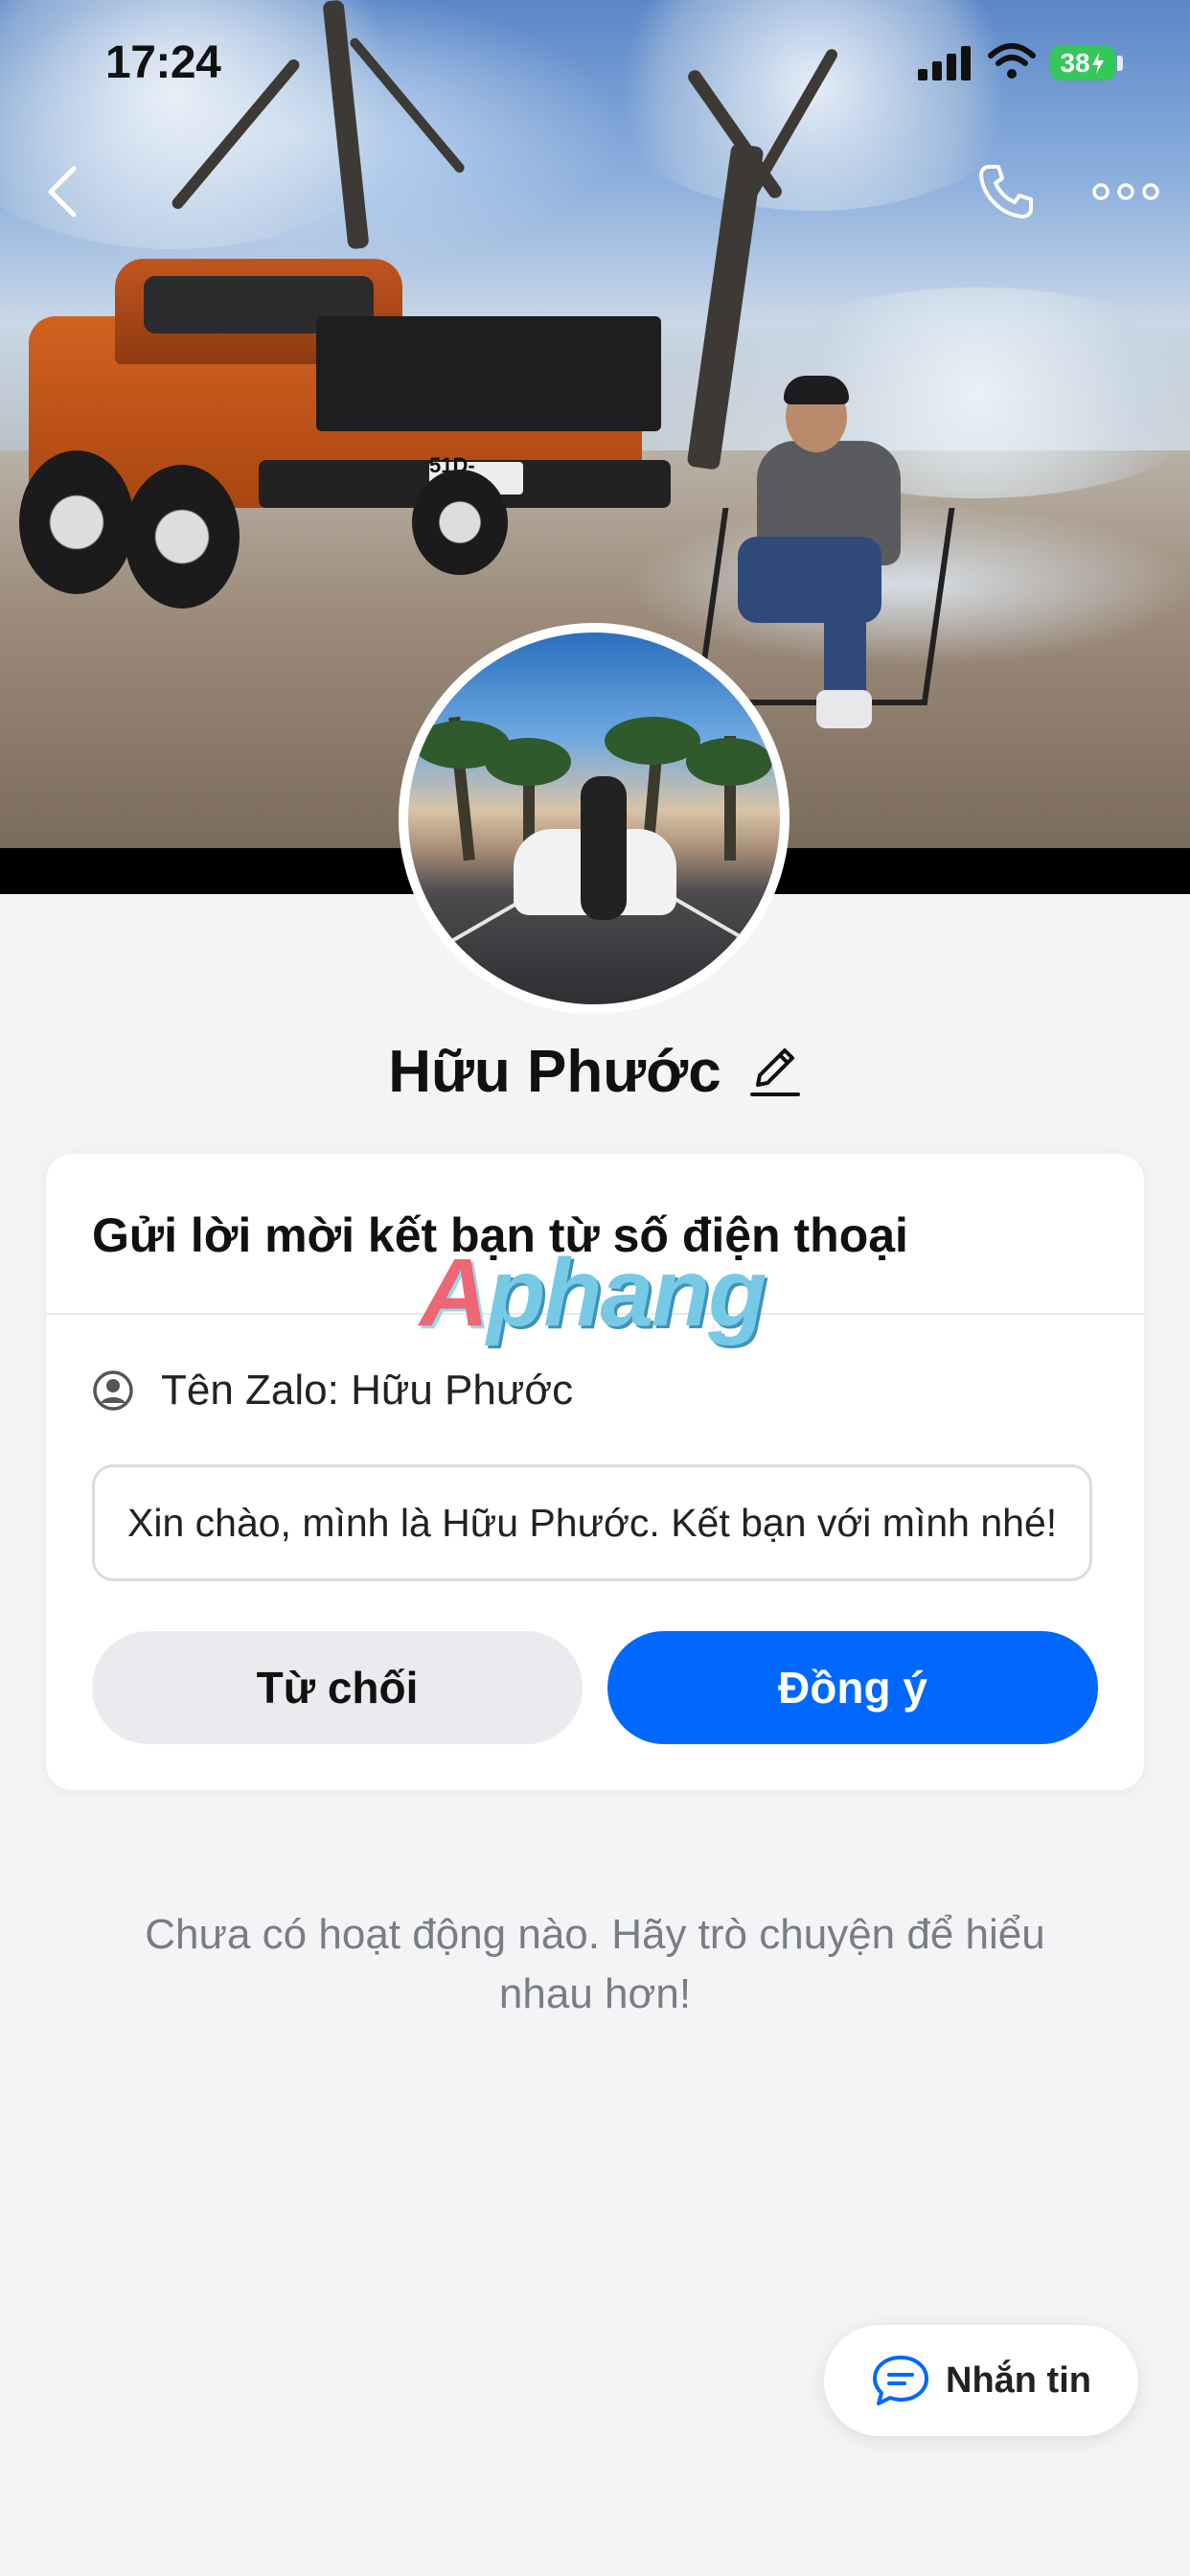 The width and height of the screenshot is (1190, 2576). What do you see at coordinates (715, 922) in the screenshot?
I see `avatar-parking-line` at bounding box center [715, 922].